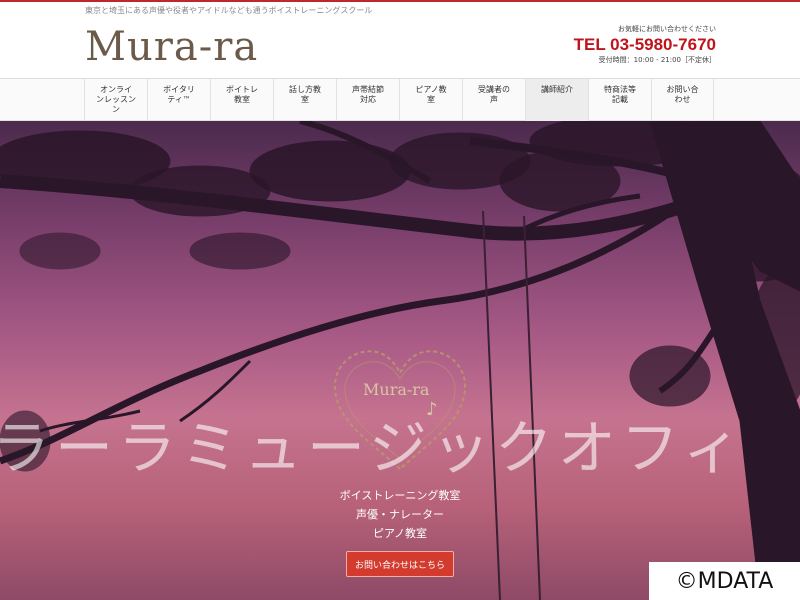  I want to click on nav-item: 声帯結節 対応, so click(367, 100).